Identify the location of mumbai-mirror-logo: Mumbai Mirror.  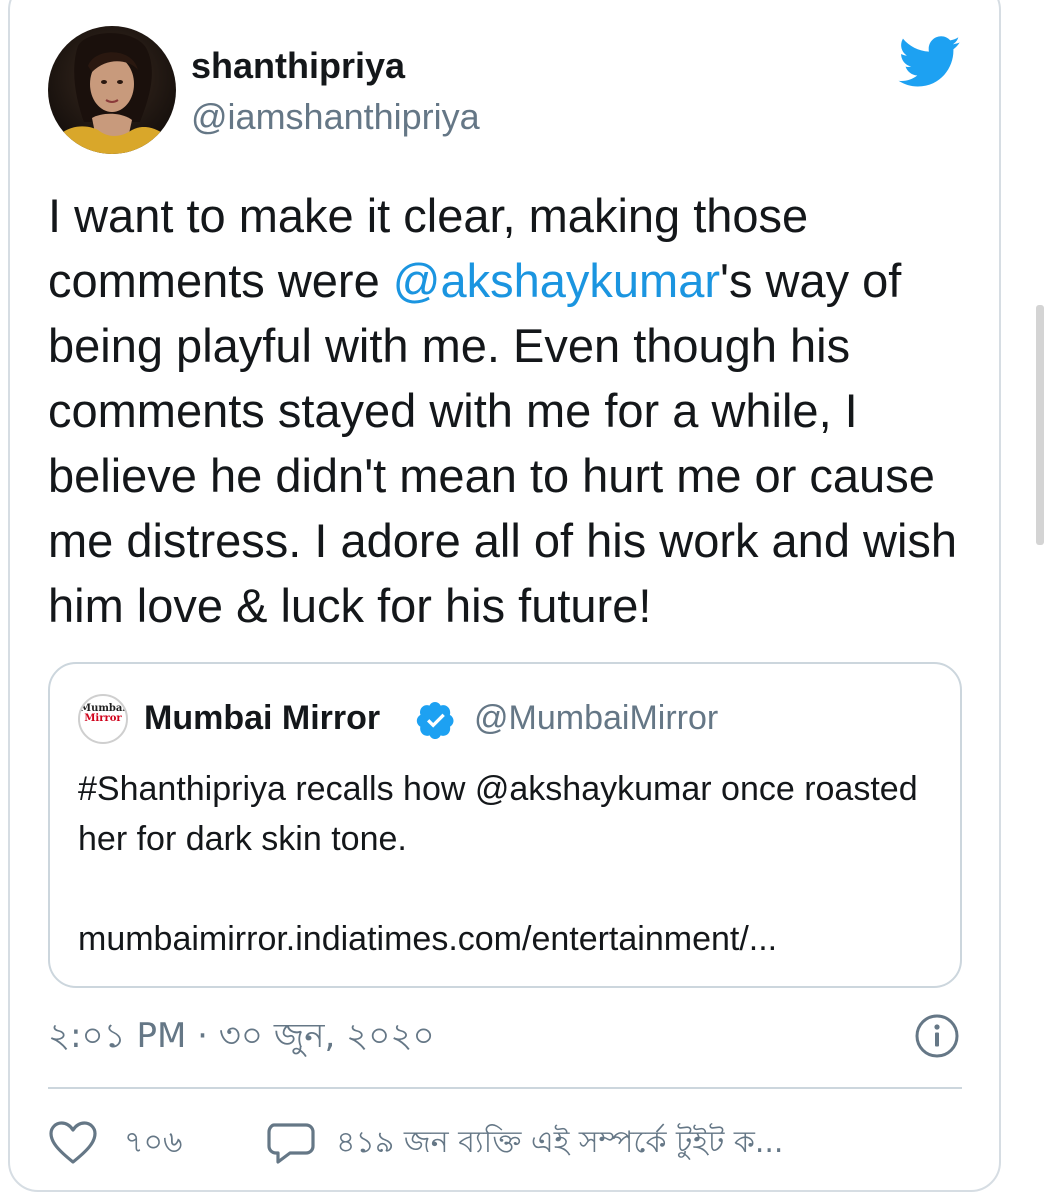
(103, 719).